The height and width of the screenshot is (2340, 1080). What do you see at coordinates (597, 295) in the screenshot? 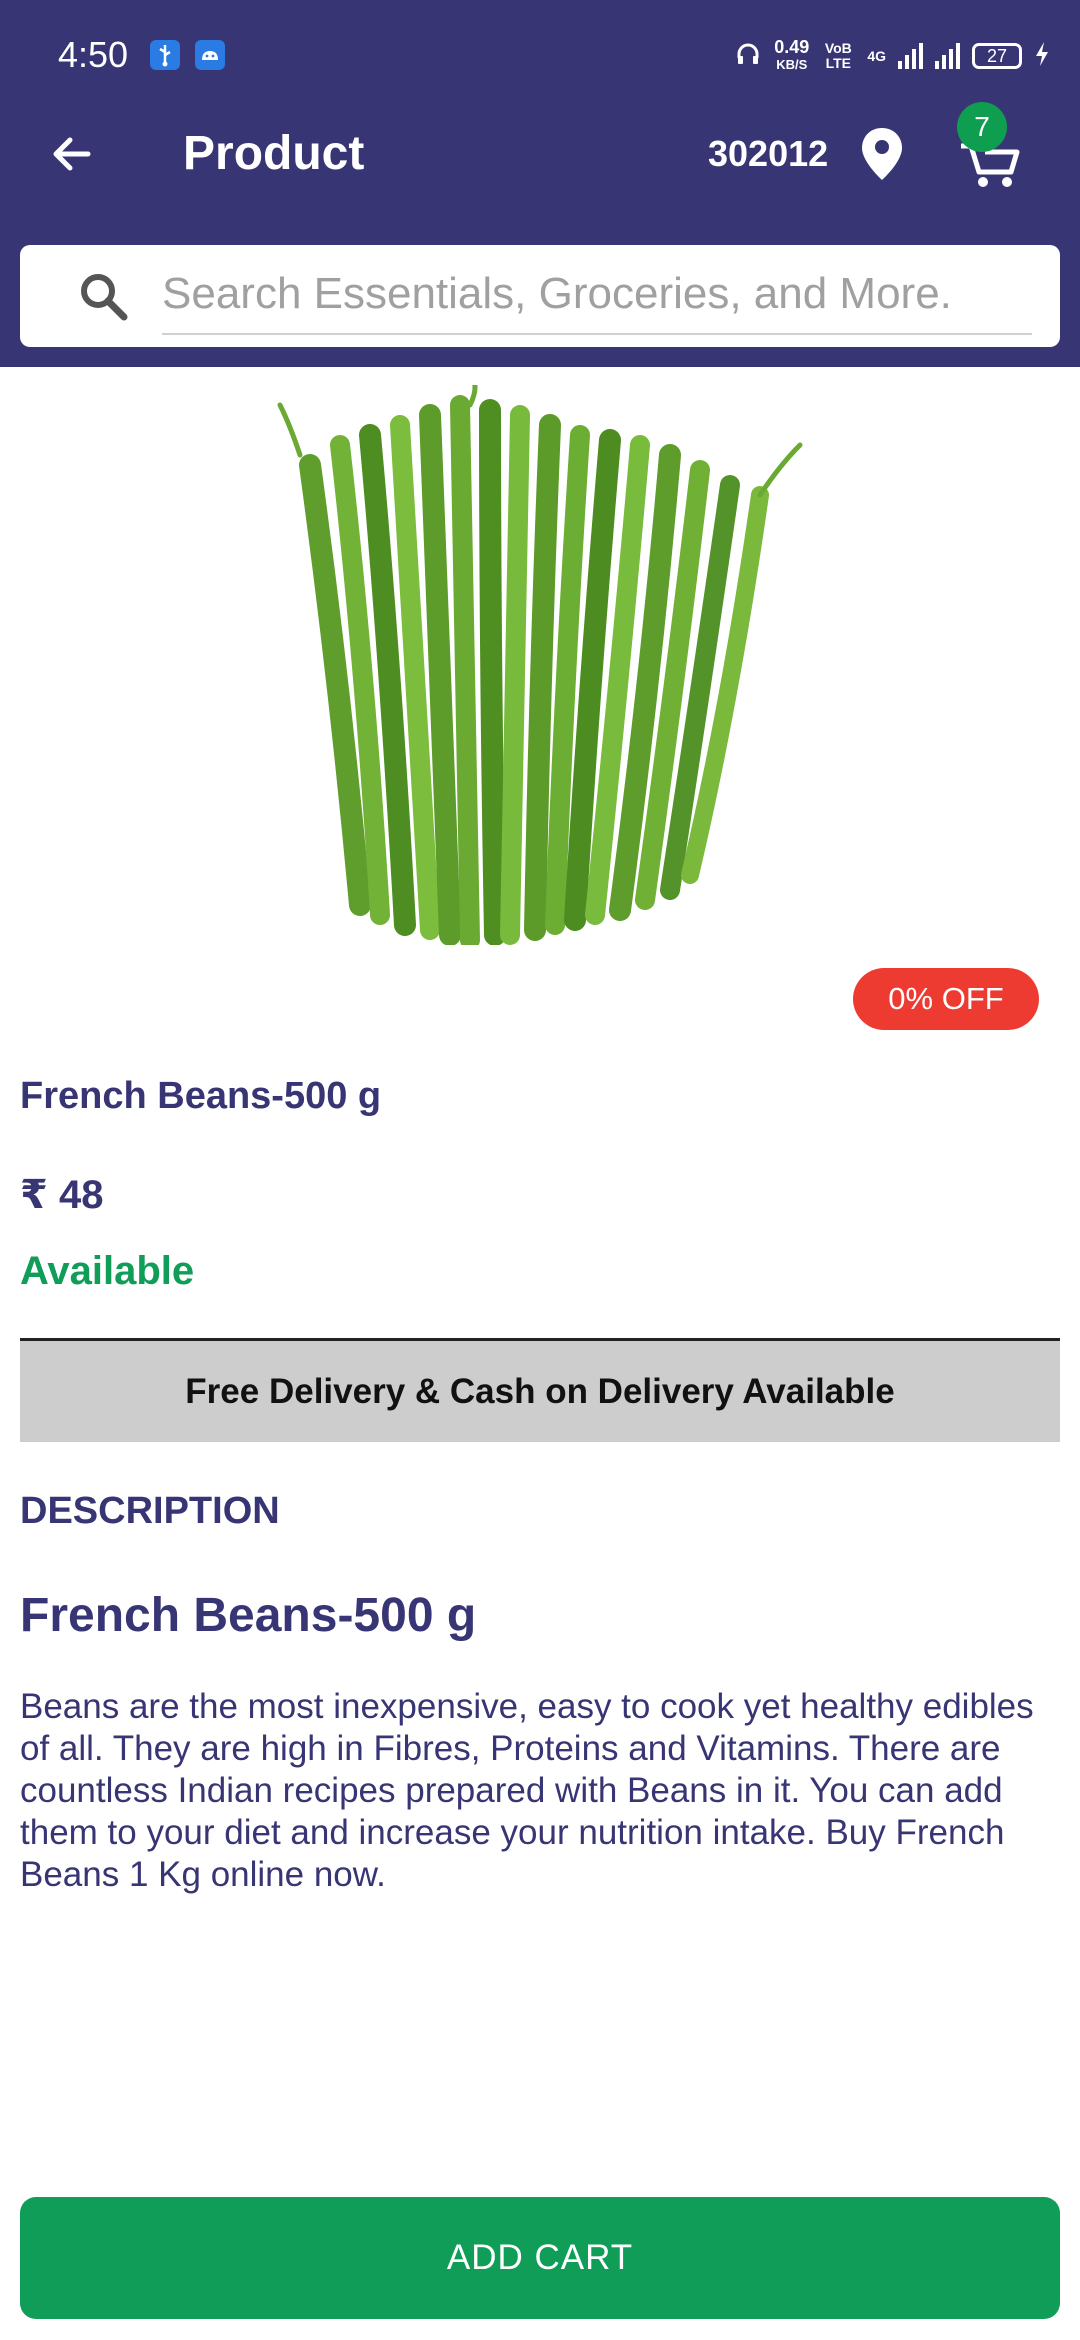
I see `search-input` at bounding box center [597, 295].